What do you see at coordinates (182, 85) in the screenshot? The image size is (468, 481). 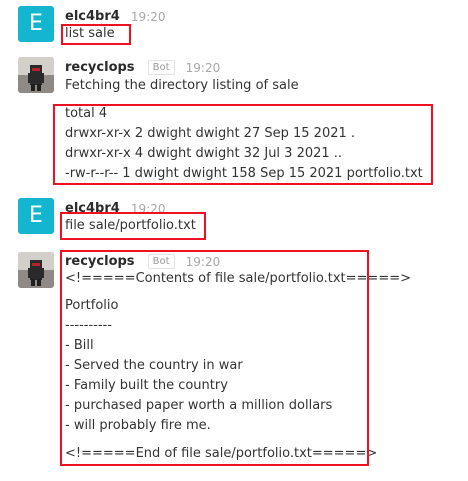 I see `message-text: Fetching the directory listing of sale` at bounding box center [182, 85].